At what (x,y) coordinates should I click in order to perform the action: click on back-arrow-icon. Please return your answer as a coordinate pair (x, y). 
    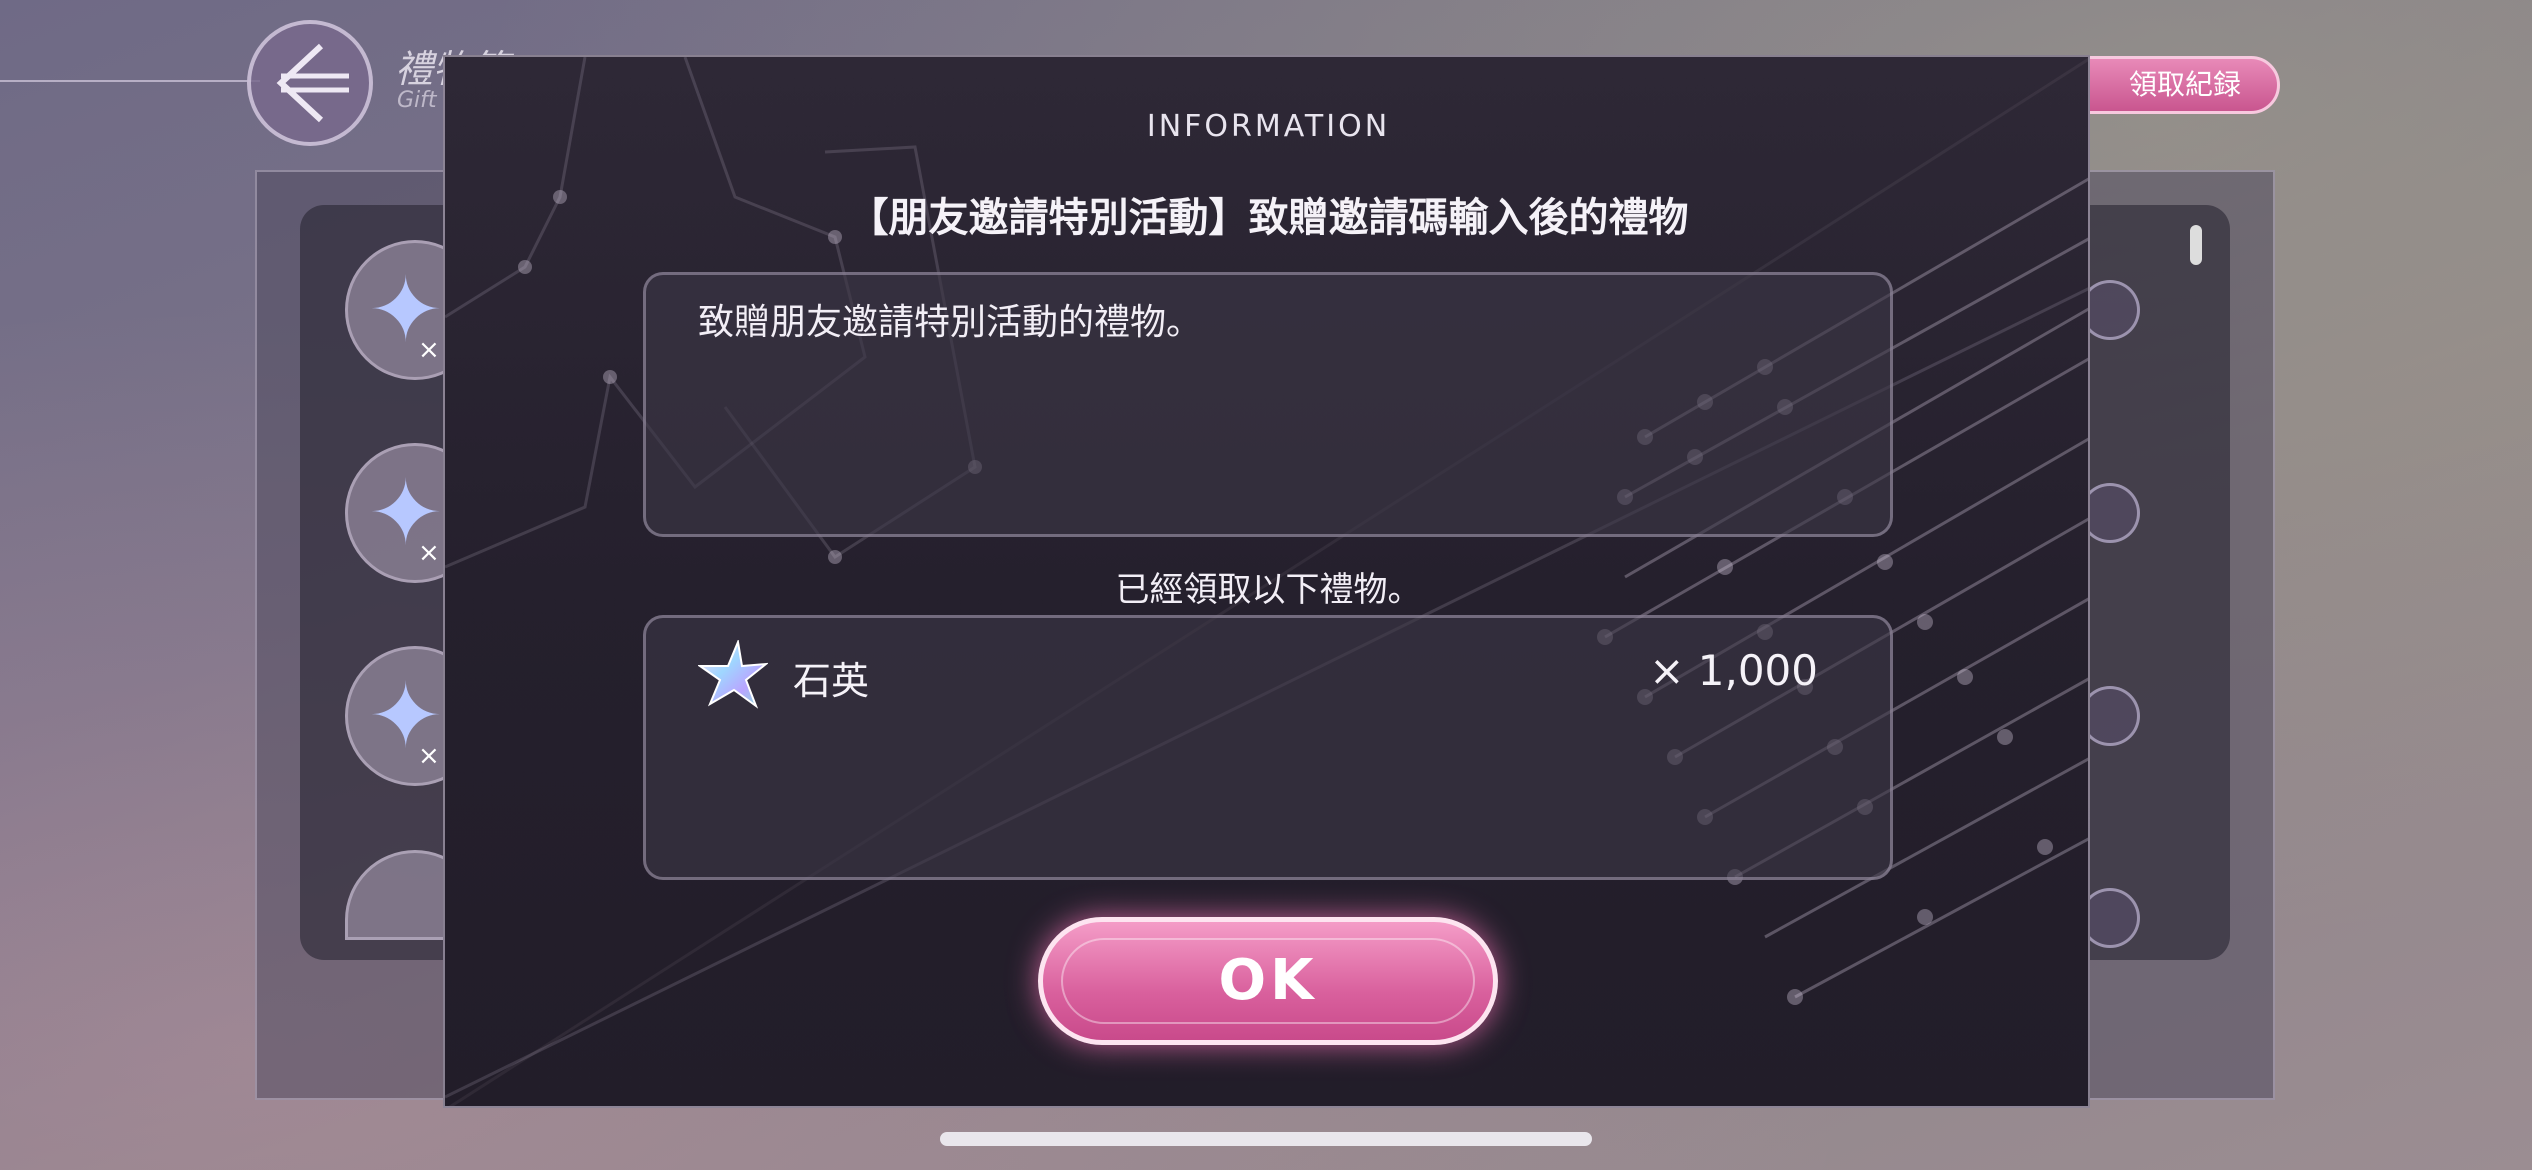
    Looking at the image, I should click on (312, 83).